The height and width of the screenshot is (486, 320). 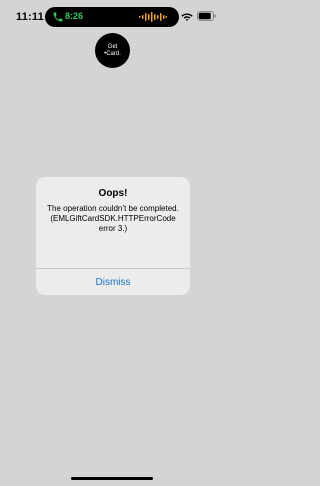 What do you see at coordinates (187, 17) in the screenshot?
I see `wifi-icon` at bounding box center [187, 17].